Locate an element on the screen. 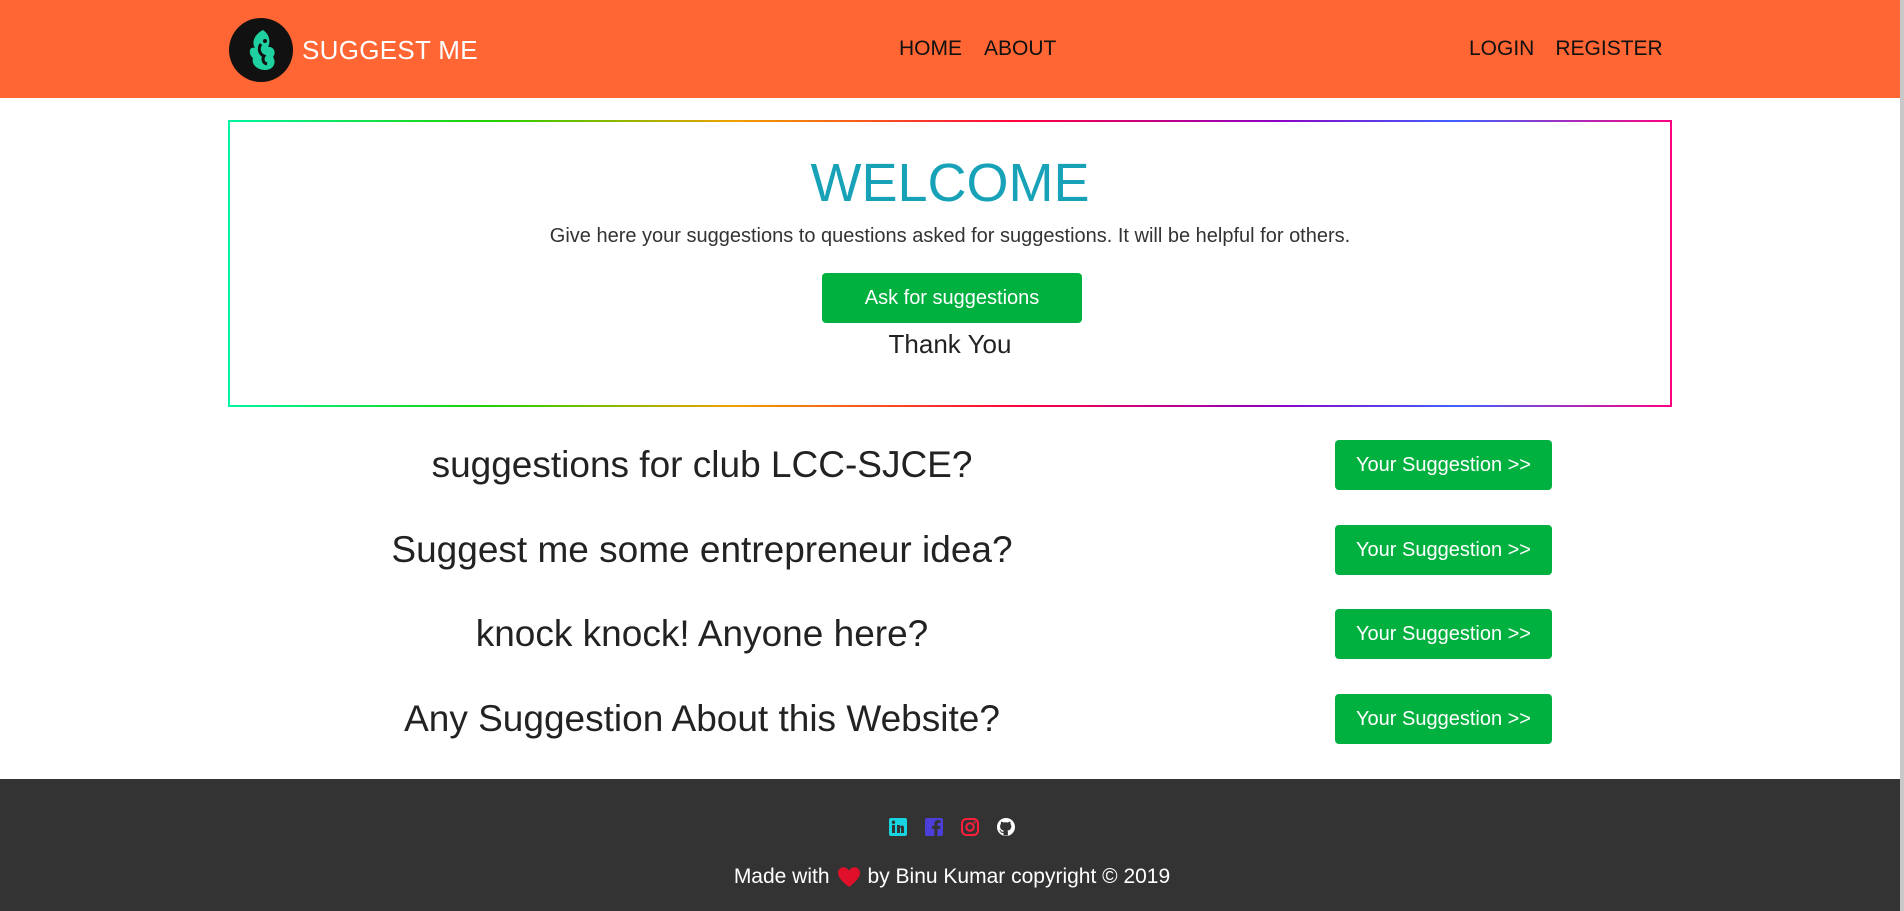 Image resolution: width=1904 pixels, height=911 pixels. brand-logo-icon is located at coordinates (261, 50).